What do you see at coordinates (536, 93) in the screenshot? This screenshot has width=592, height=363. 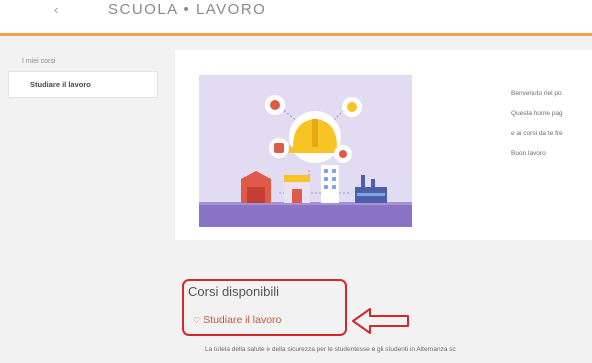 I see `welcome-line: Benvenuto nel po` at bounding box center [536, 93].